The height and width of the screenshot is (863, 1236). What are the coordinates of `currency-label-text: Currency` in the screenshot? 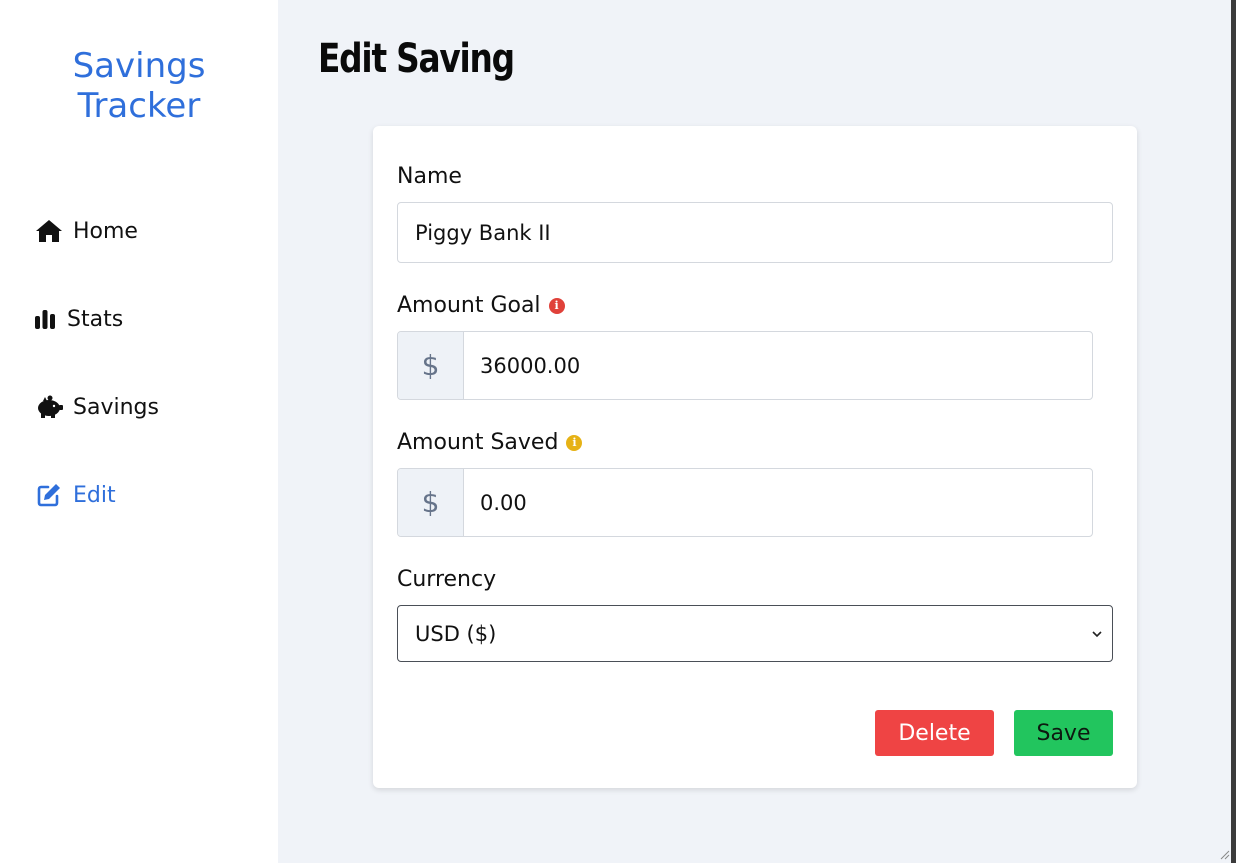 It's located at (447, 579).